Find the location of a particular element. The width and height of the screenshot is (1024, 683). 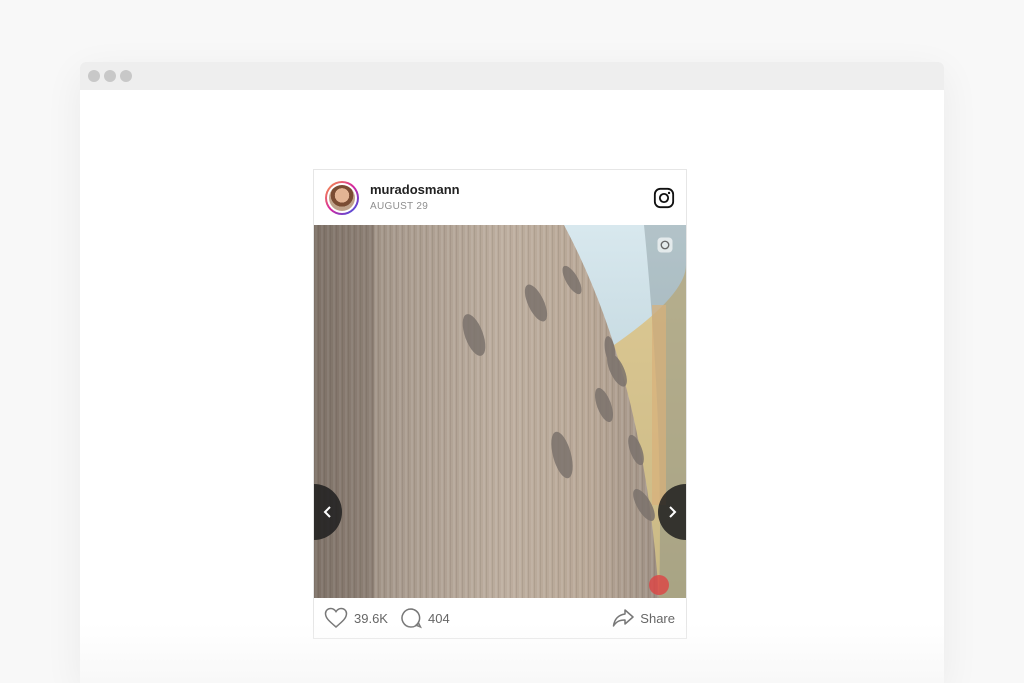

camera-icon is located at coordinates (665, 245).